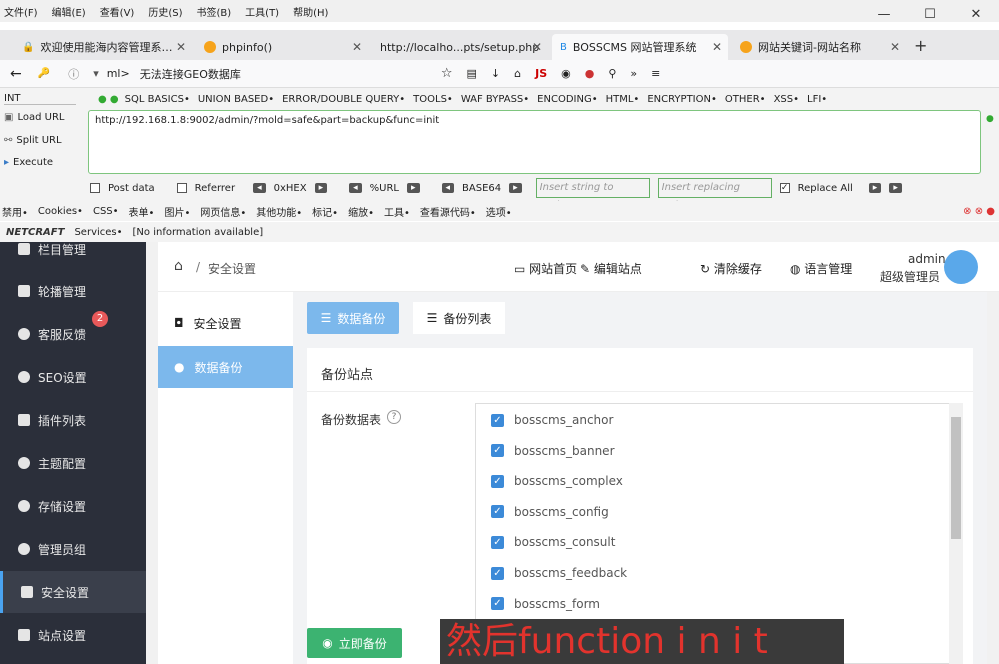 The width and height of the screenshot is (999, 664). I want to click on sidebar-item-seo: SEO设置, so click(73, 377).